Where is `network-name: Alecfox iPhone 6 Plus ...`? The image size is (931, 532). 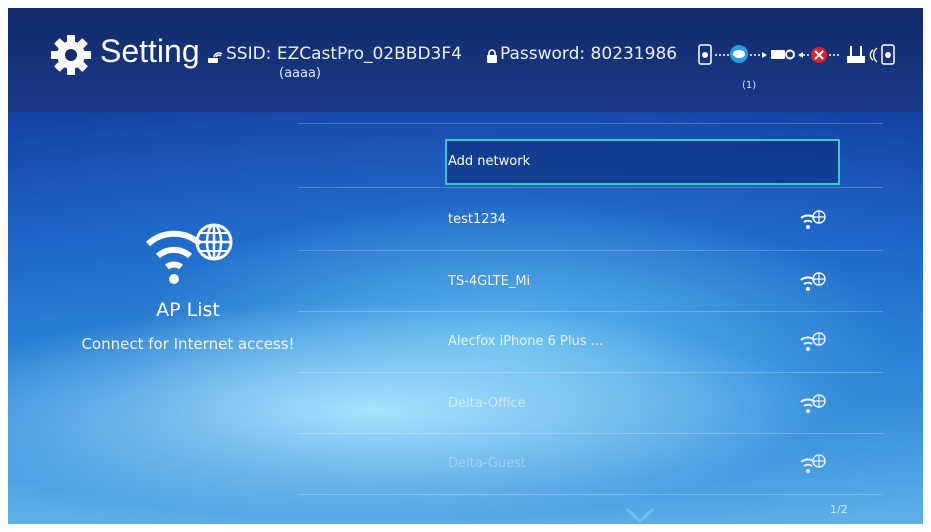
network-name: Alecfox iPhone 6 Plus ... is located at coordinates (526, 341).